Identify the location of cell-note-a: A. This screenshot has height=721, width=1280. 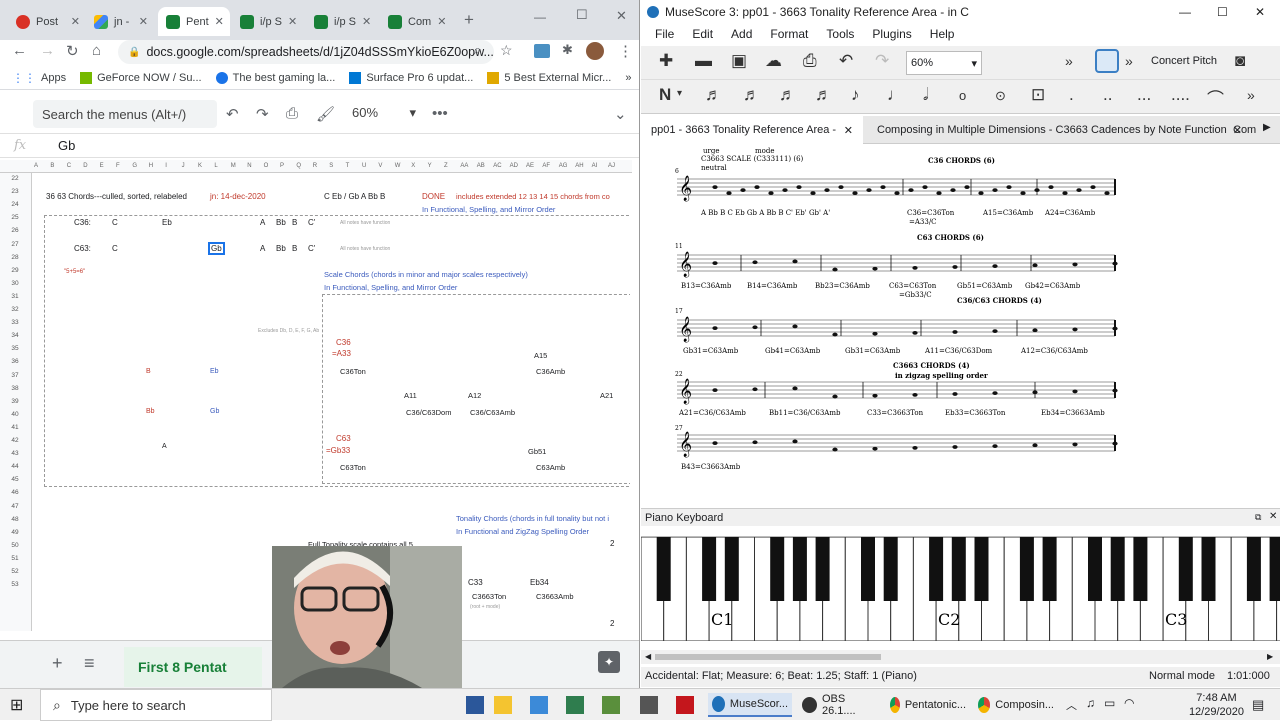
(164, 446).